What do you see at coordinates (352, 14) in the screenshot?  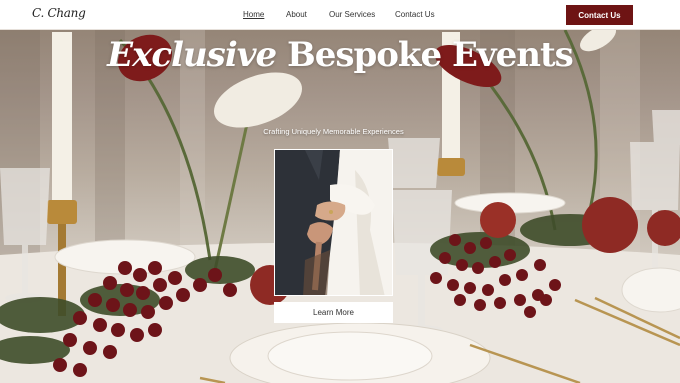 I see `nav-link-our-services: Our Services` at bounding box center [352, 14].